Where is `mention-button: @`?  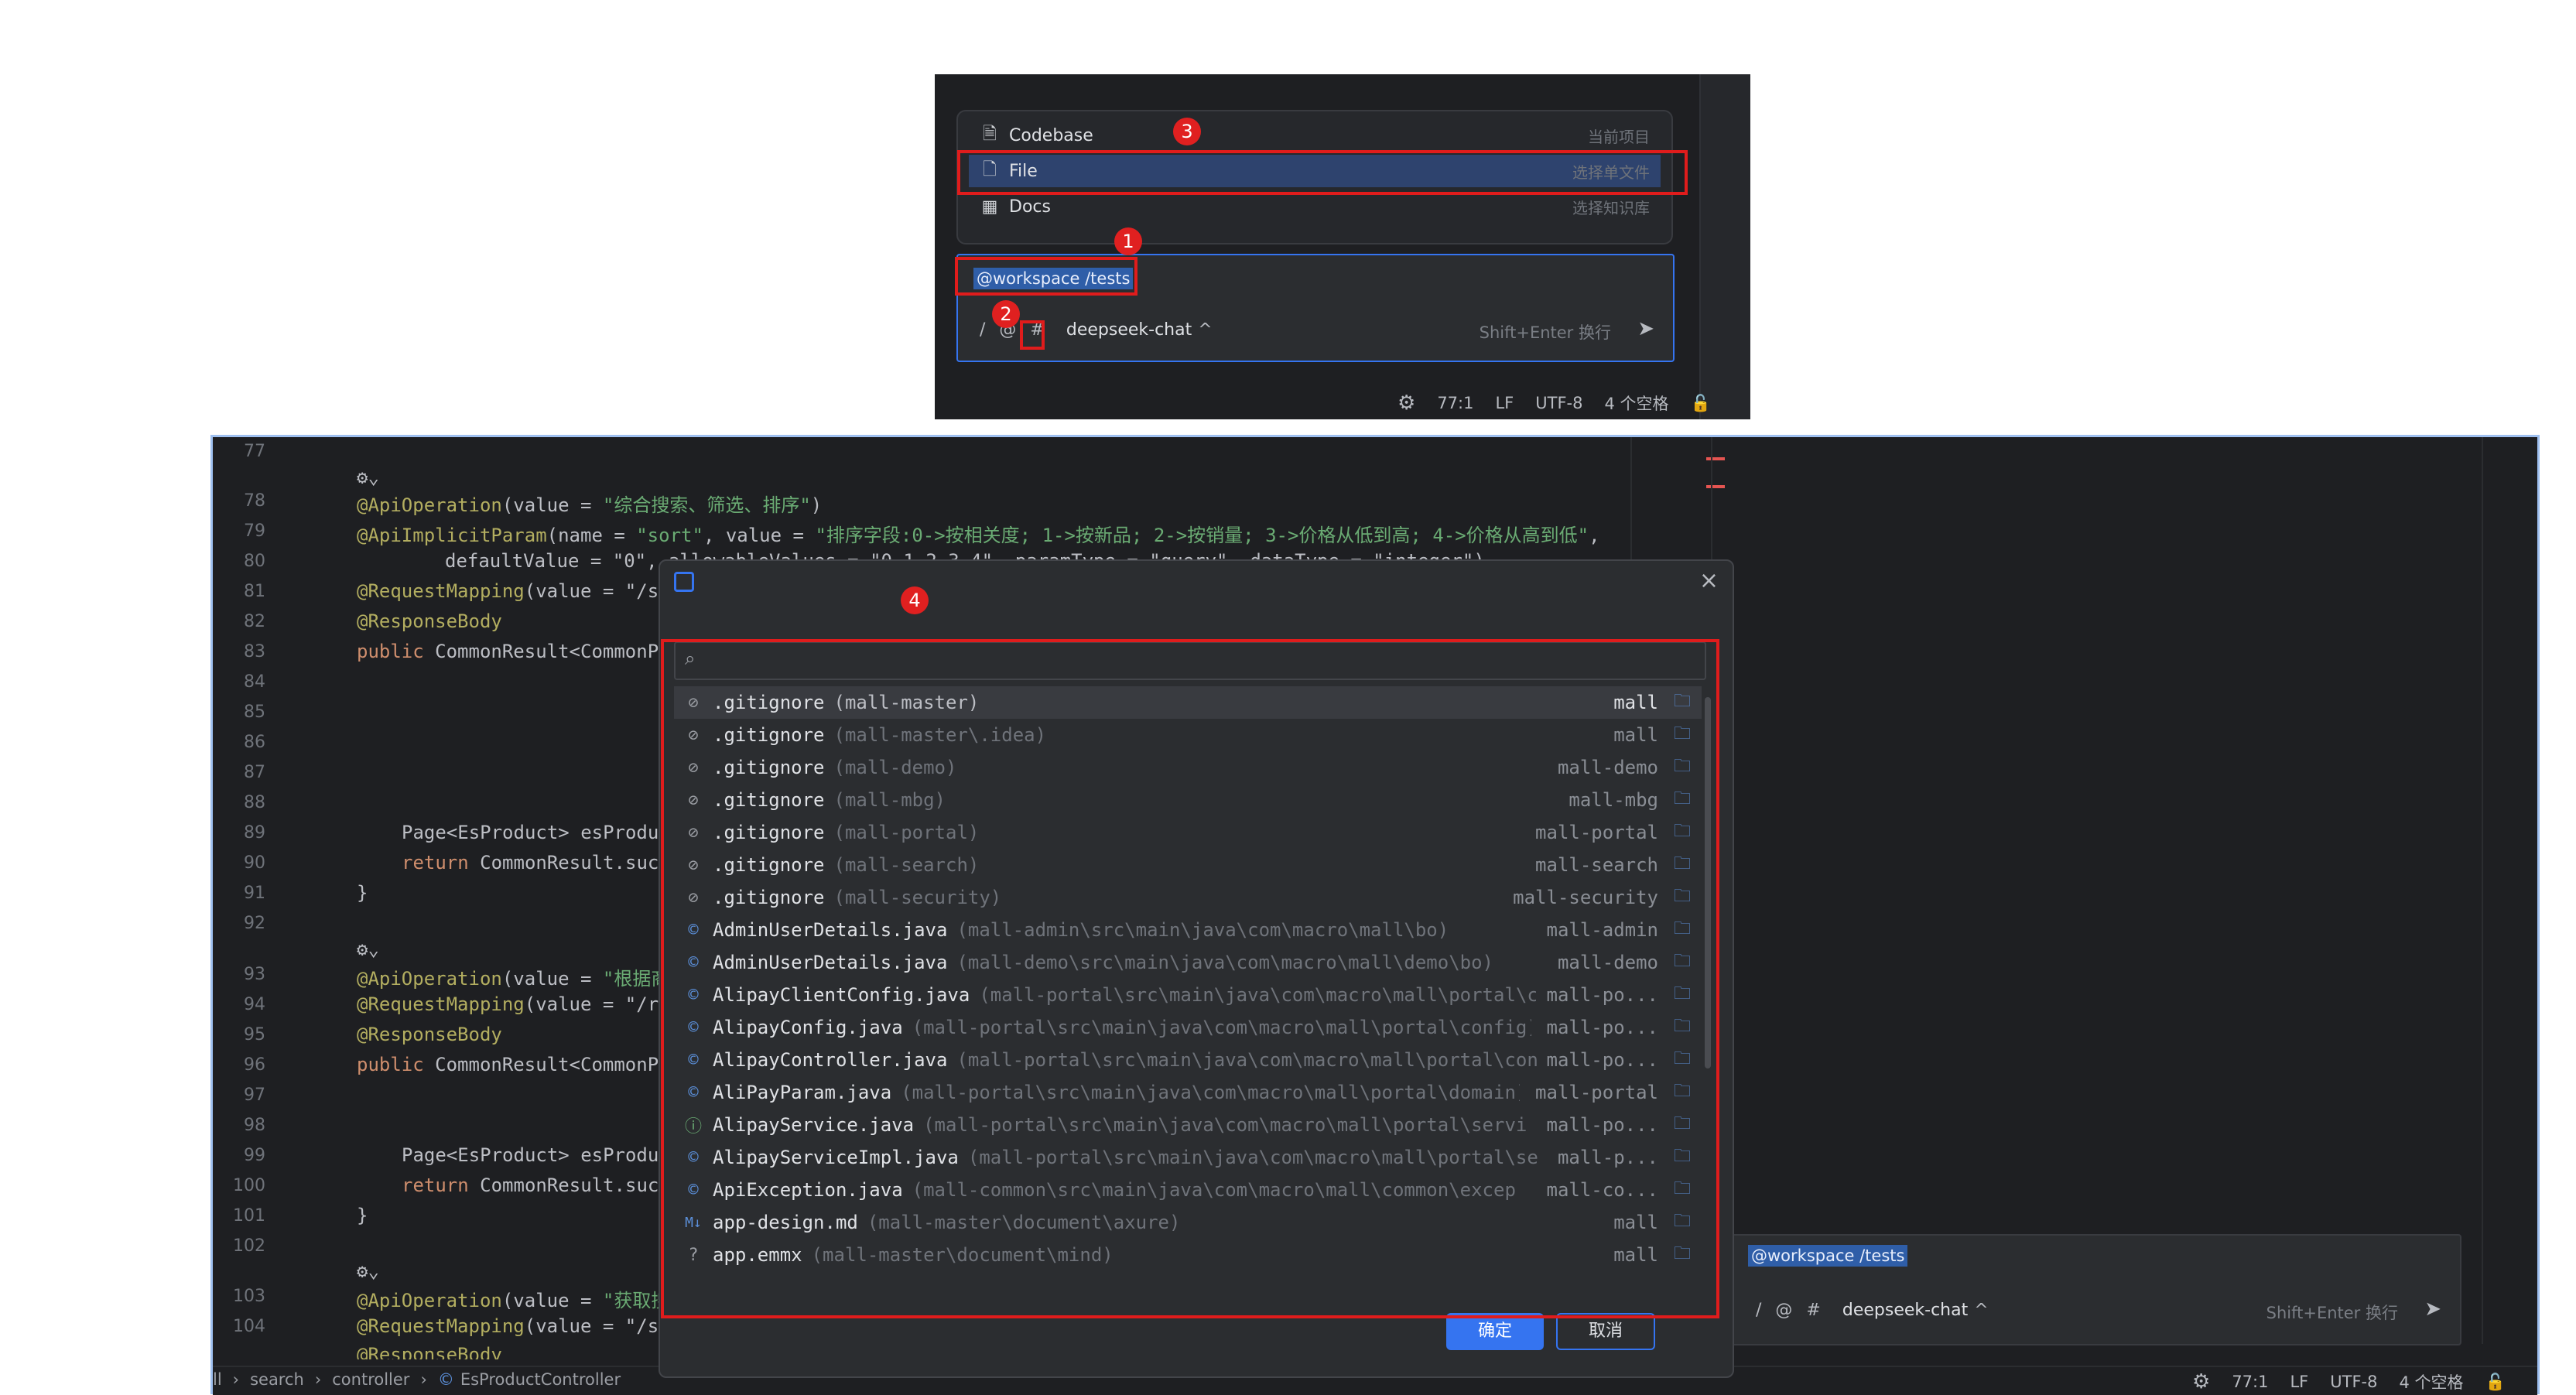
mention-button: @ is located at coordinates (1784, 1310).